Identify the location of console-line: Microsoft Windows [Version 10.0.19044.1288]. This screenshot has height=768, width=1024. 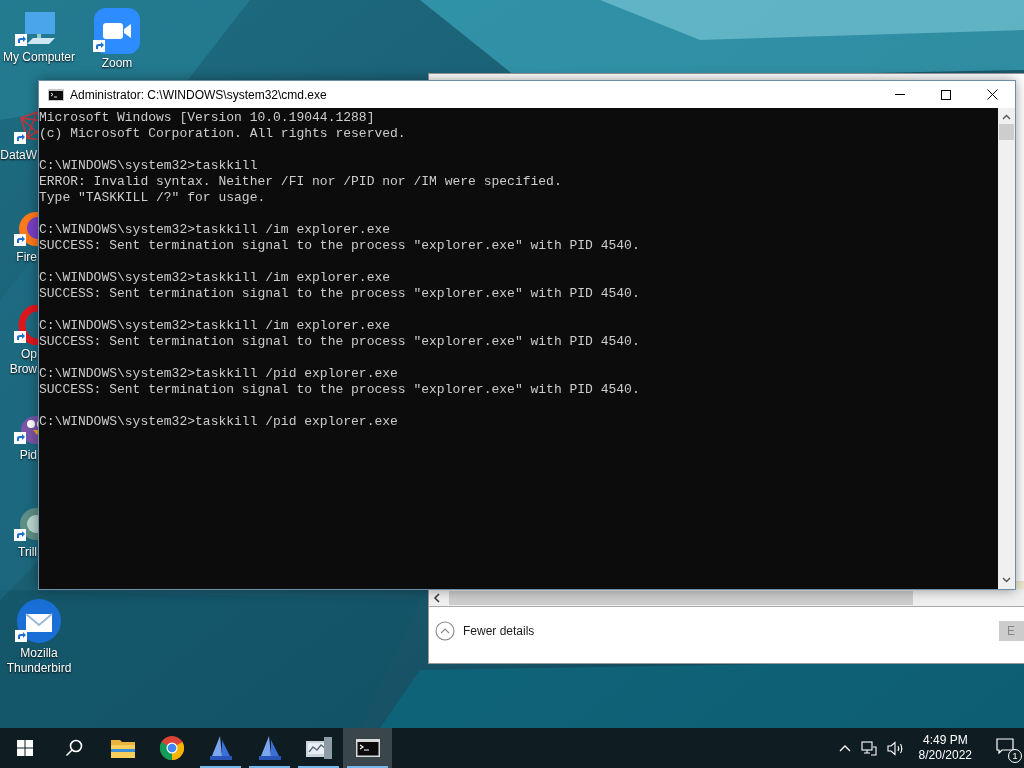
(207, 118).